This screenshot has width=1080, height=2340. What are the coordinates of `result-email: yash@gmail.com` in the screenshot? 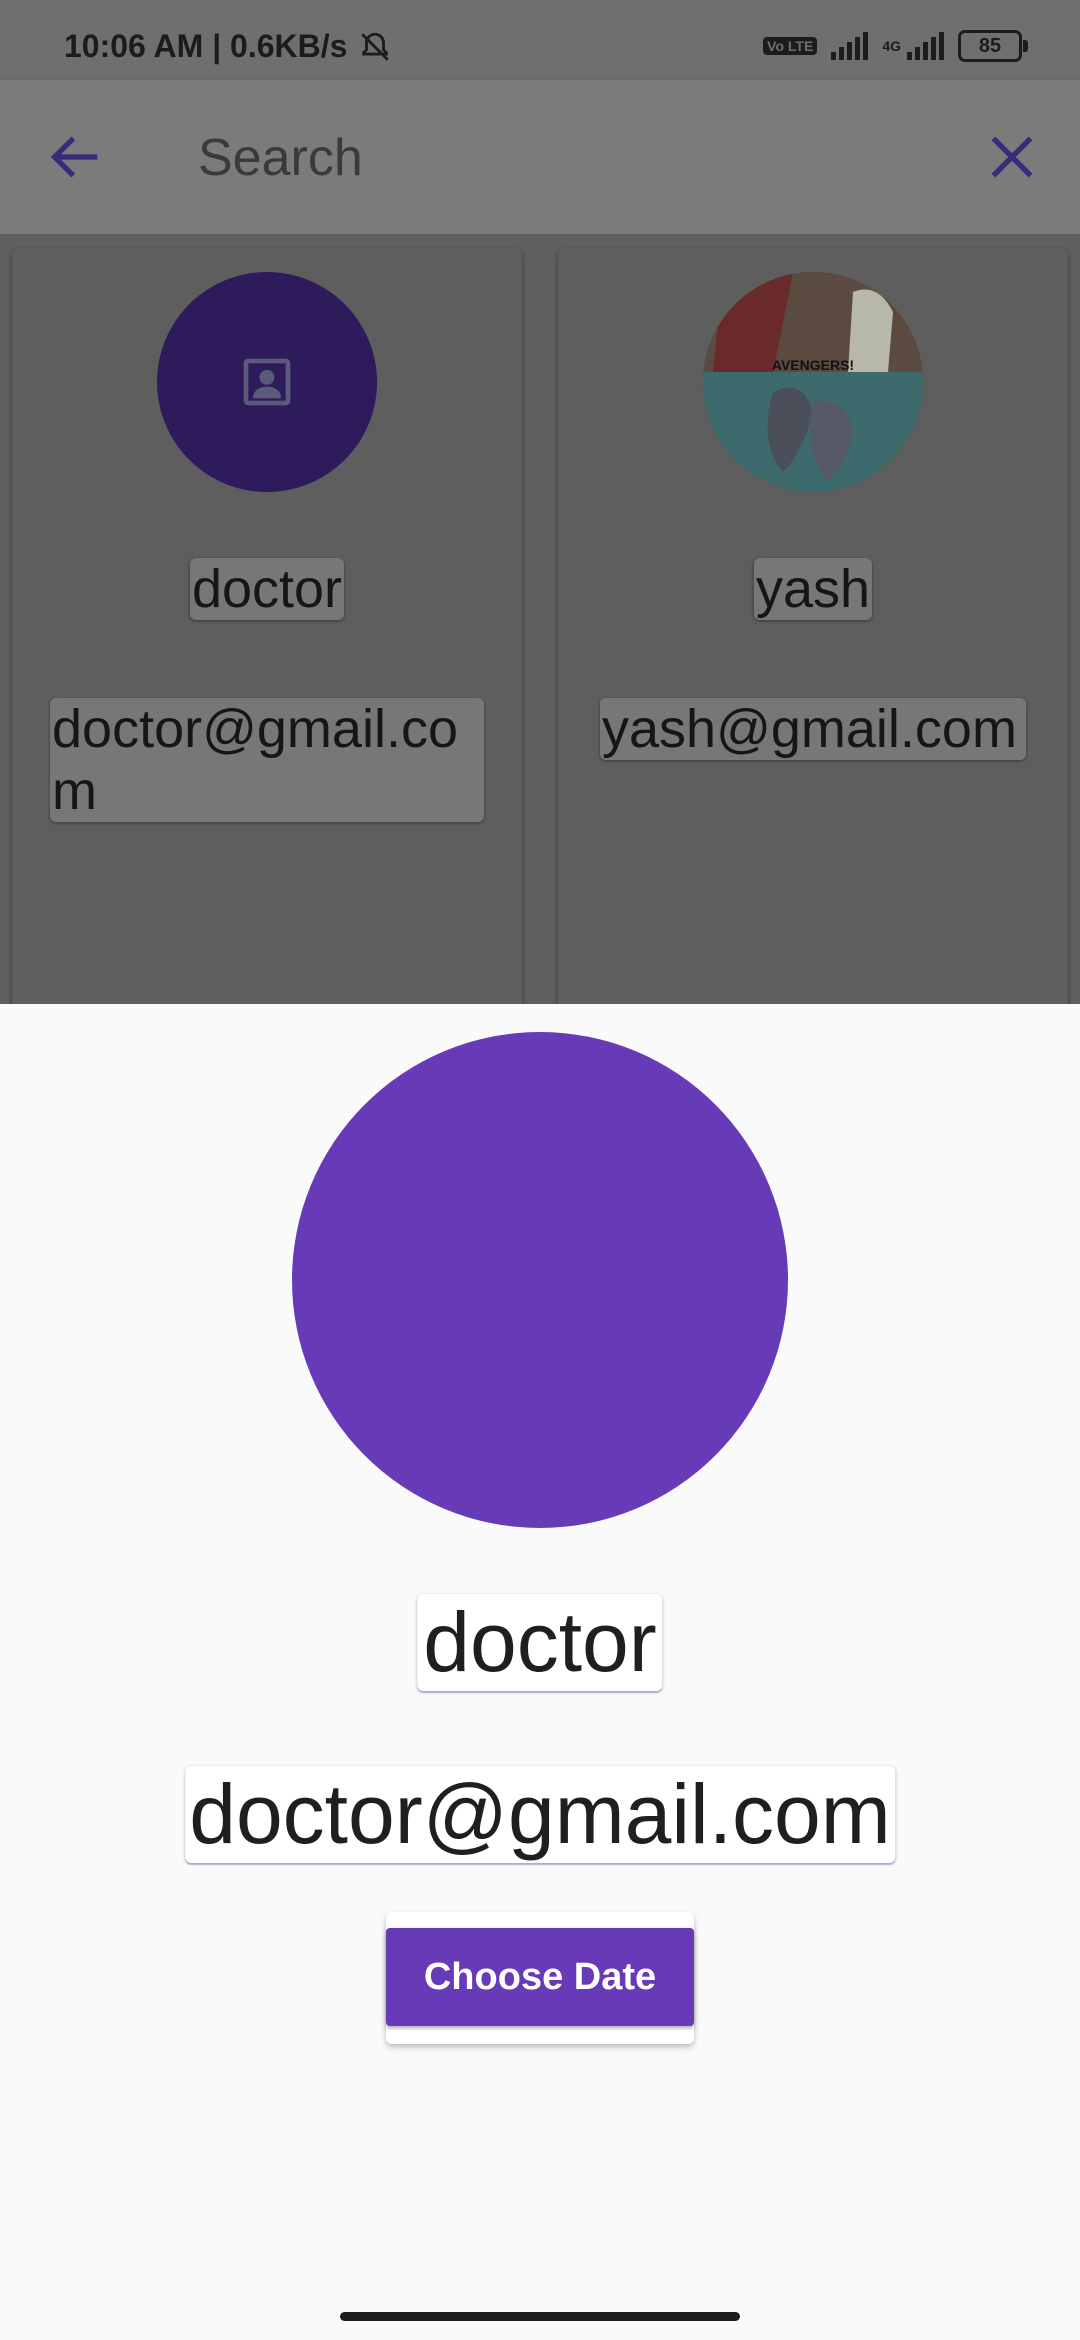 It's located at (813, 729).